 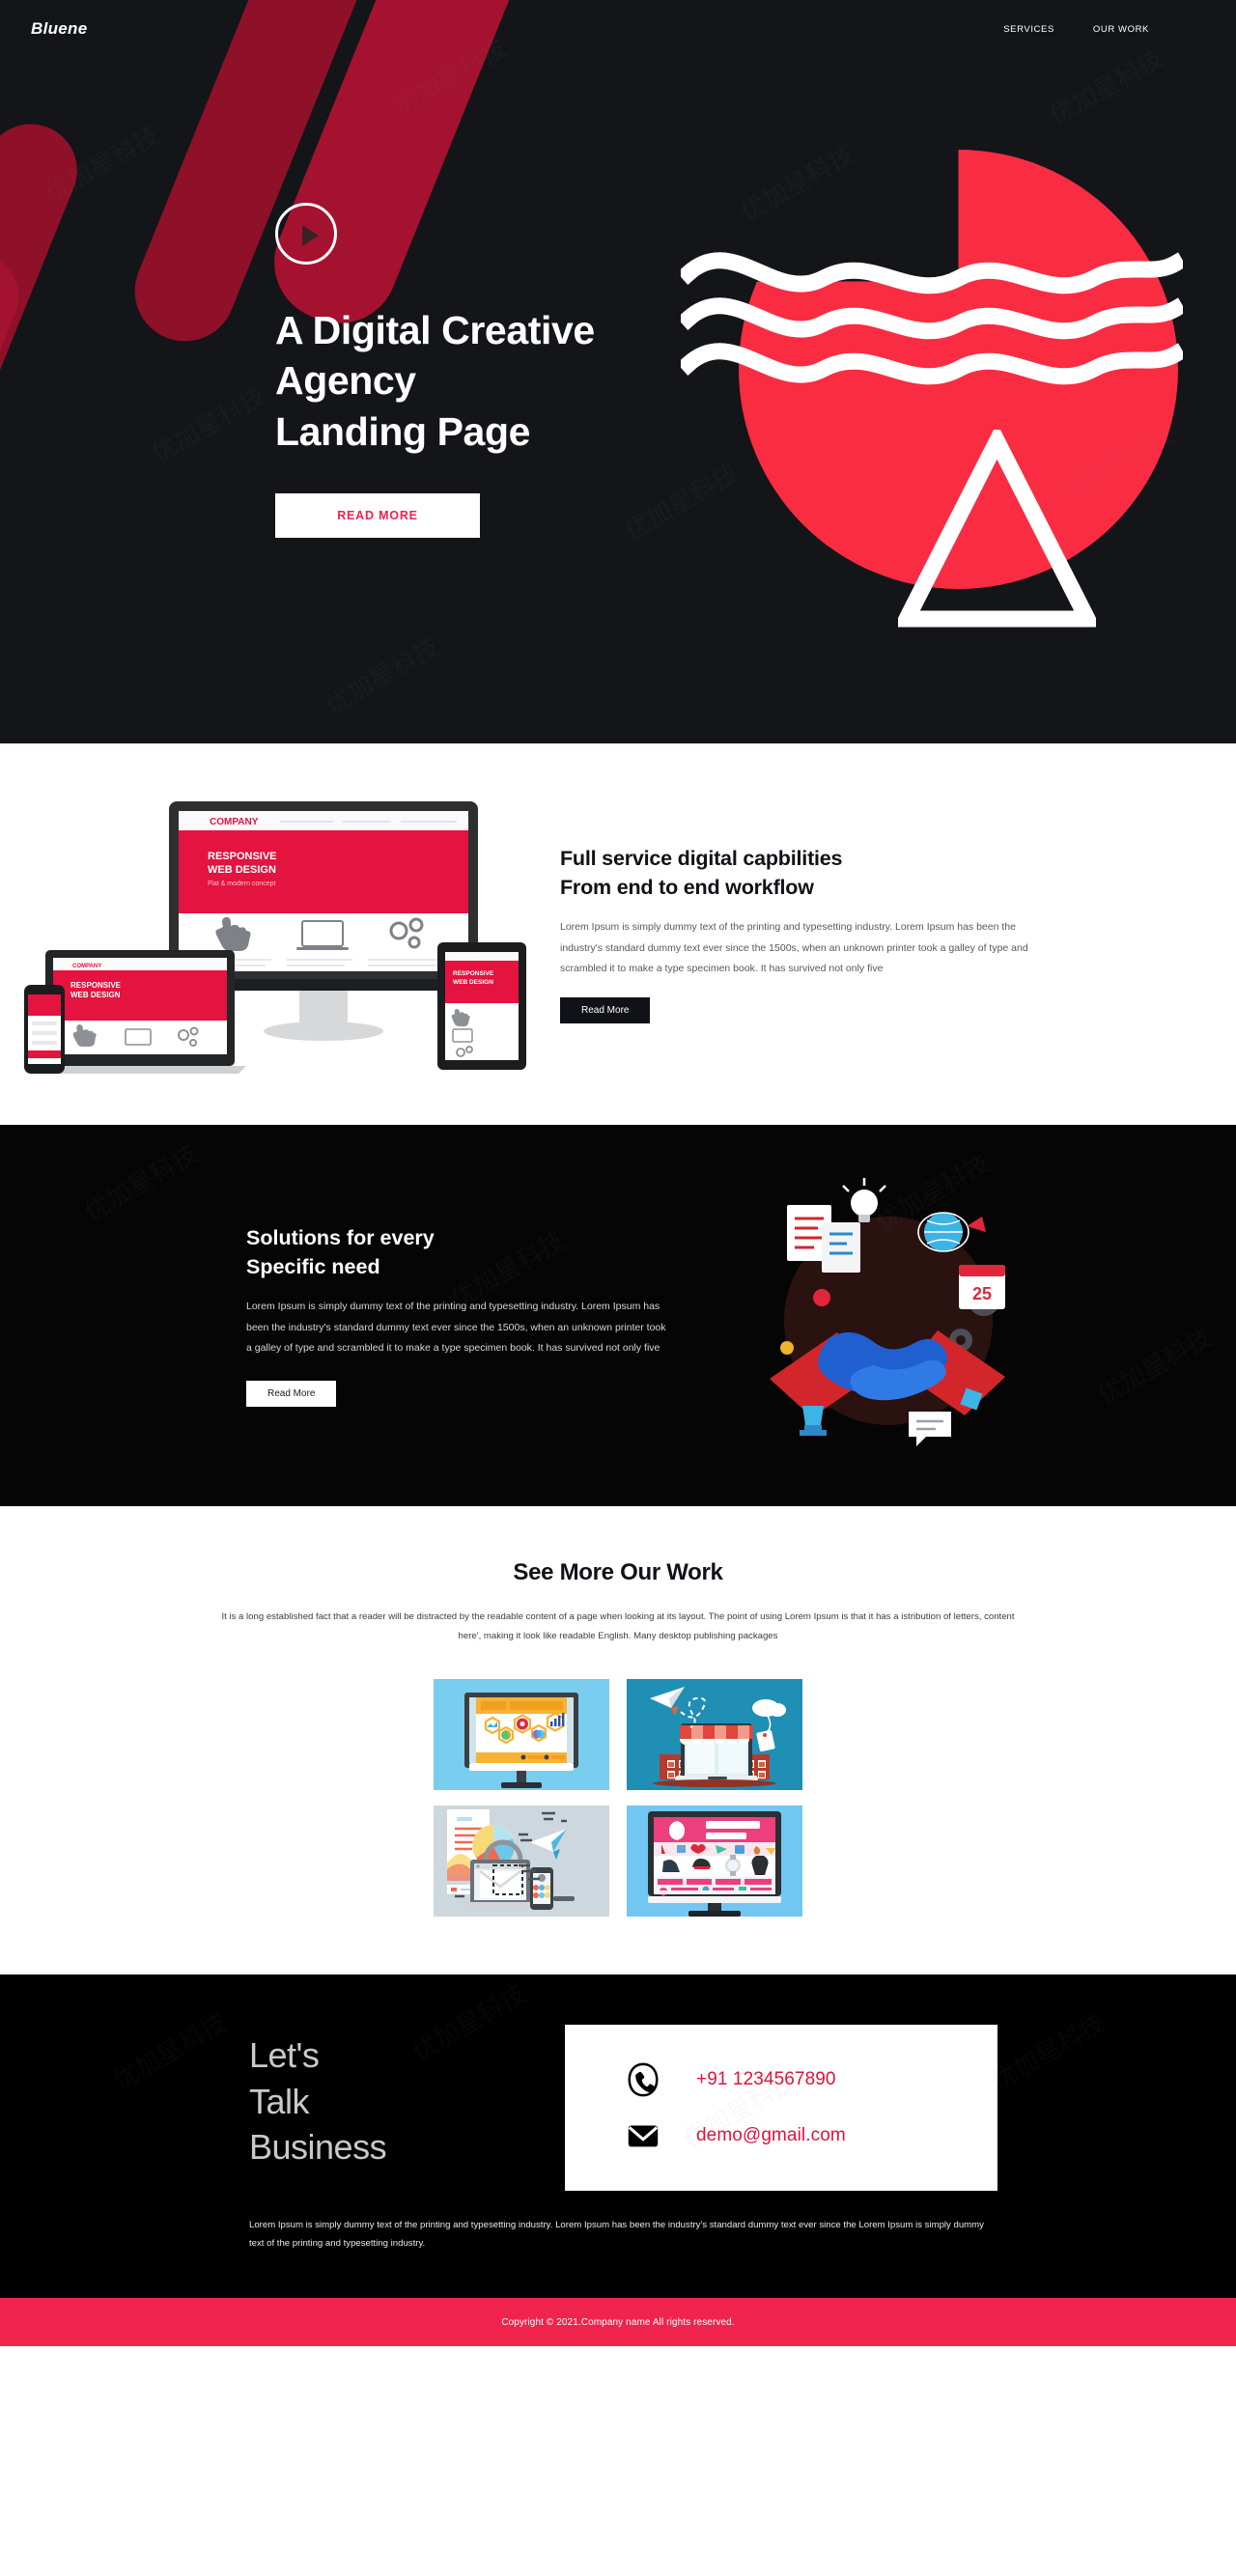 What do you see at coordinates (482, 381) in the screenshot?
I see `hero-title: A Digital Creative Agency Landing Page` at bounding box center [482, 381].